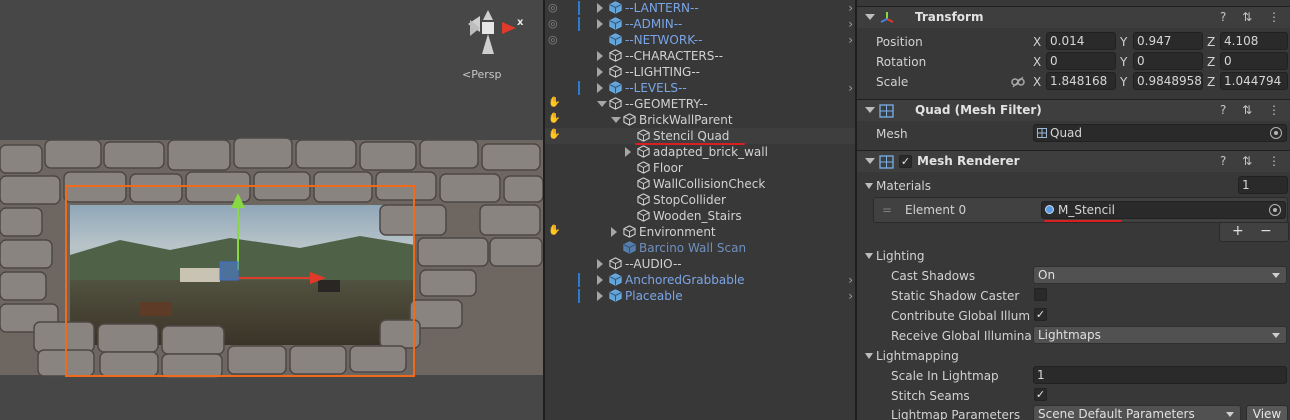 The image size is (1290, 420). What do you see at coordinates (701, 168) in the screenshot?
I see `hierarchy-item: Floor` at bounding box center [701, 168].